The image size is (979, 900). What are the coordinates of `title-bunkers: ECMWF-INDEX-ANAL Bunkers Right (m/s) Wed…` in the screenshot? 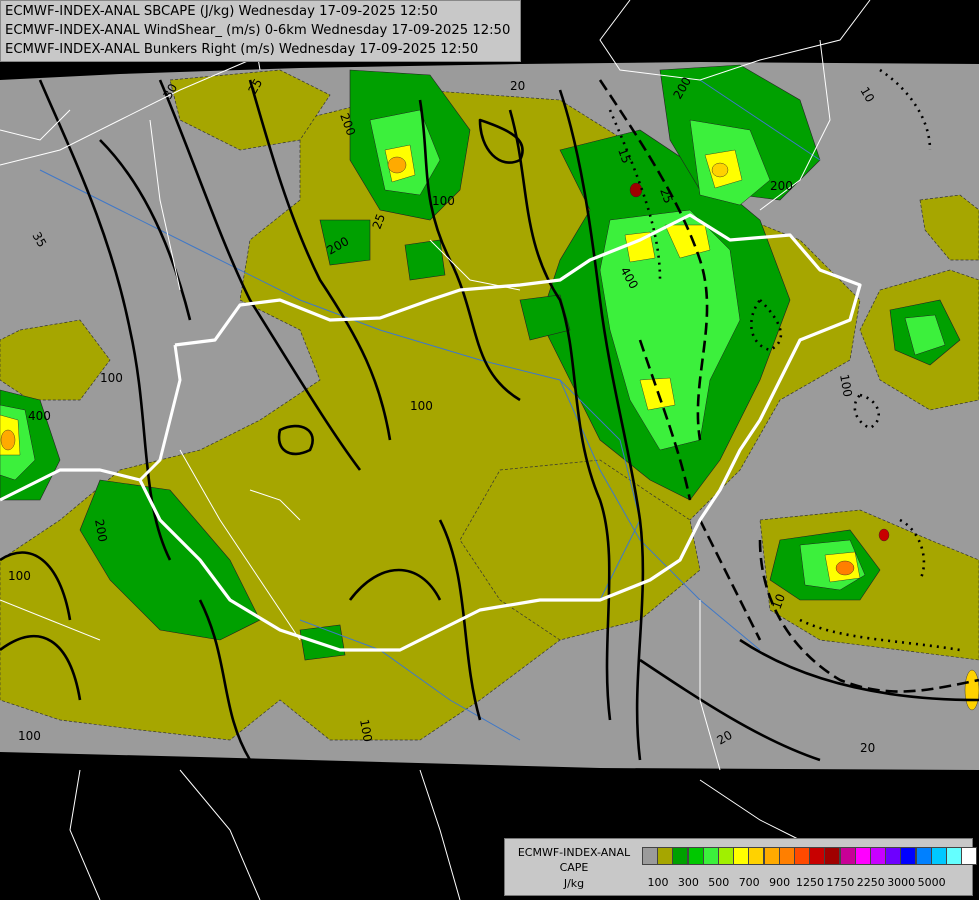 It's located at (242, 49).